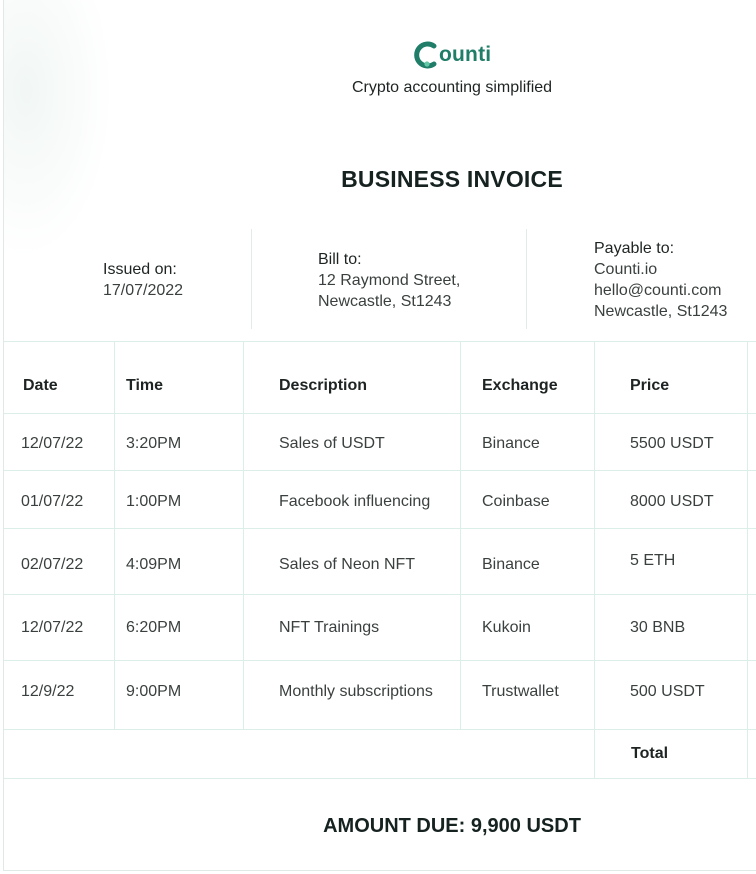 The height and width of the screenshot is (874, 756). What do you see at coordinates (658, 627) in the screenshot?
I see `table-cell-price: 30 BNB` at bounding box center [658, 627].